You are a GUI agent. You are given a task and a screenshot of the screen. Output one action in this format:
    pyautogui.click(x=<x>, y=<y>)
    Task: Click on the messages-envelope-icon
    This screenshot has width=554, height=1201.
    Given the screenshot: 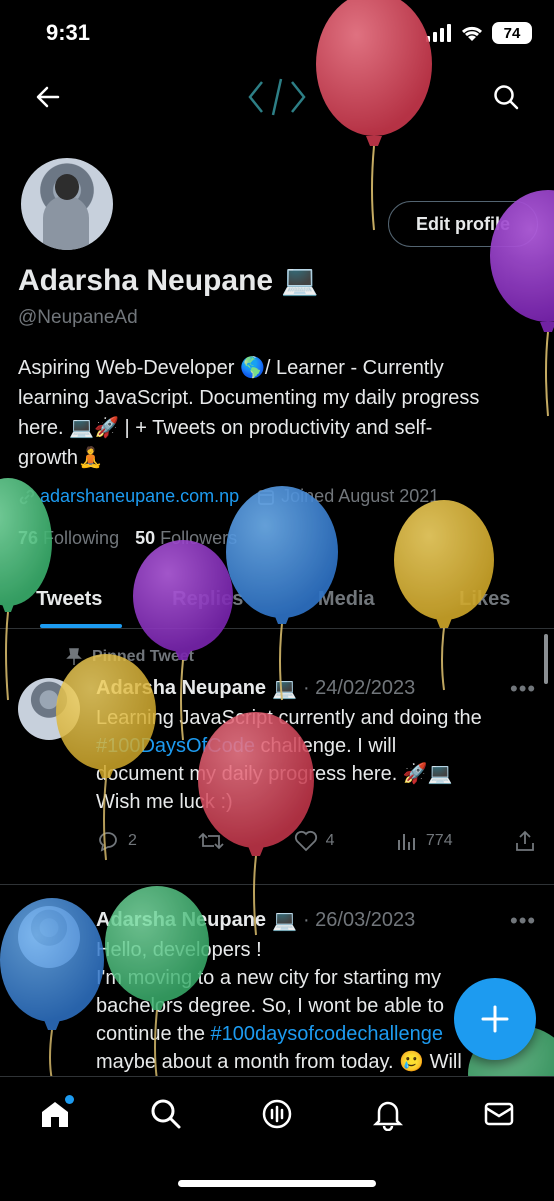 What is the action you would take?
    pyautogui.click(x=499, y=1114)
    